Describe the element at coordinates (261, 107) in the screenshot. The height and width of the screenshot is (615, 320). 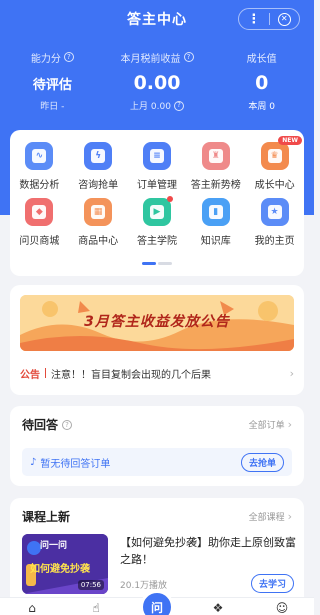
I see `stat-sub: 本周 0` at that location.